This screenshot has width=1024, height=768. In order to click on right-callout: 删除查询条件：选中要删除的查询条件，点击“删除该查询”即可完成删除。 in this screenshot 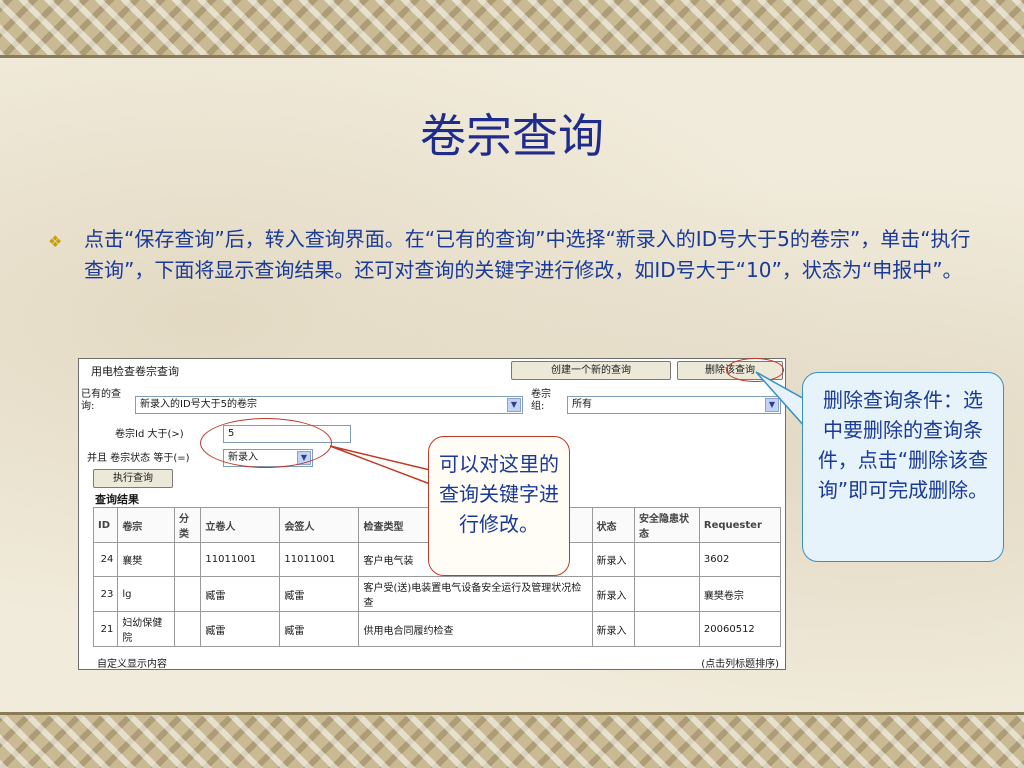, I will do `click(903, 467)`.